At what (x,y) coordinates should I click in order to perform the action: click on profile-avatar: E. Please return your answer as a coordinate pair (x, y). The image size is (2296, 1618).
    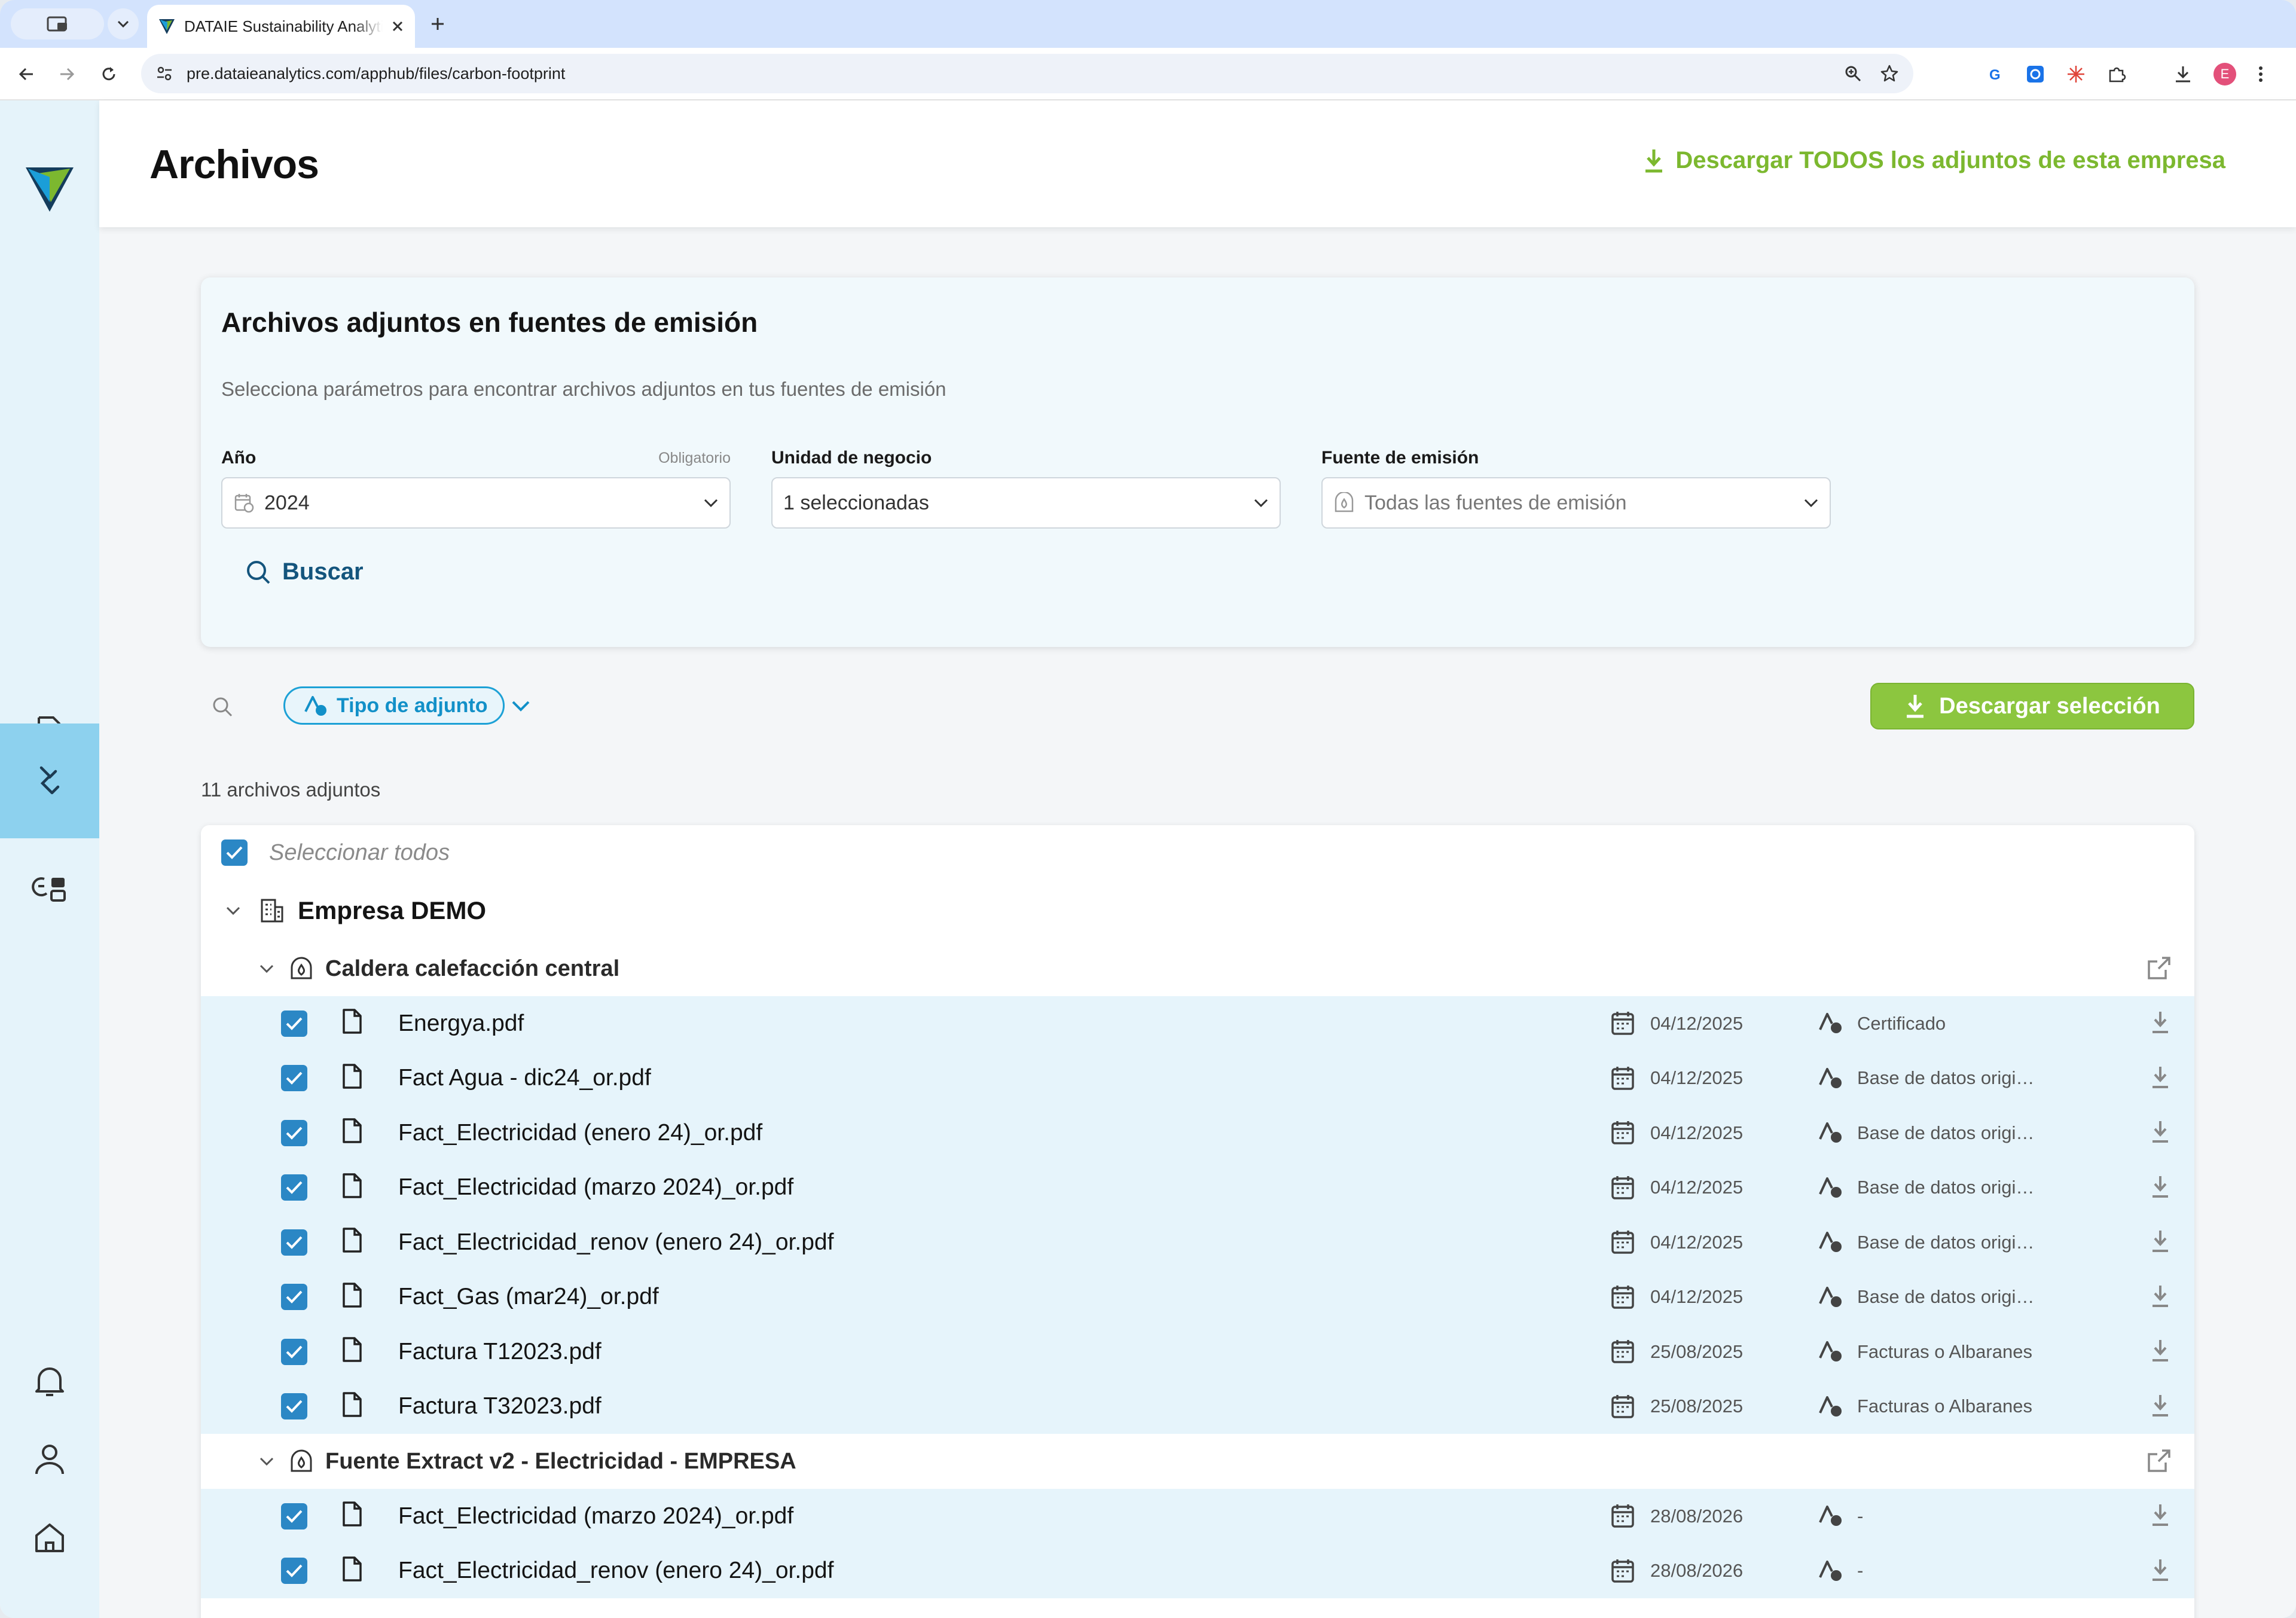
    Looking at the image, I should click on (2224, 74).